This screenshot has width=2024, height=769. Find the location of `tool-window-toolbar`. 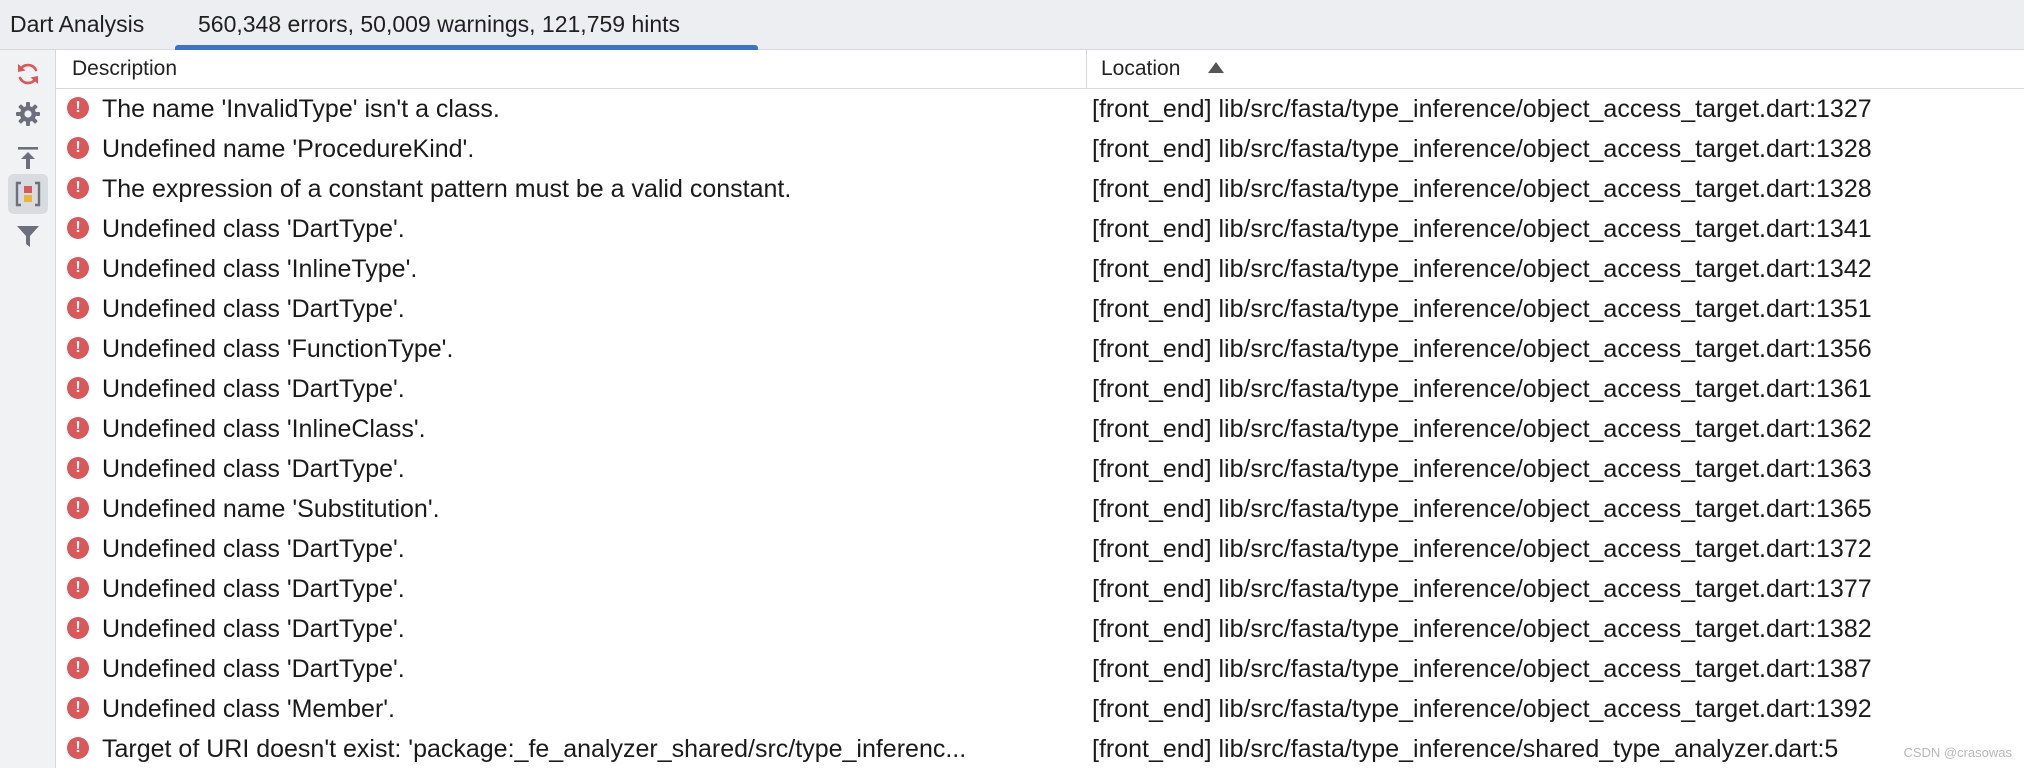

tool-window-toolbar is located at coordinates (28, 409).